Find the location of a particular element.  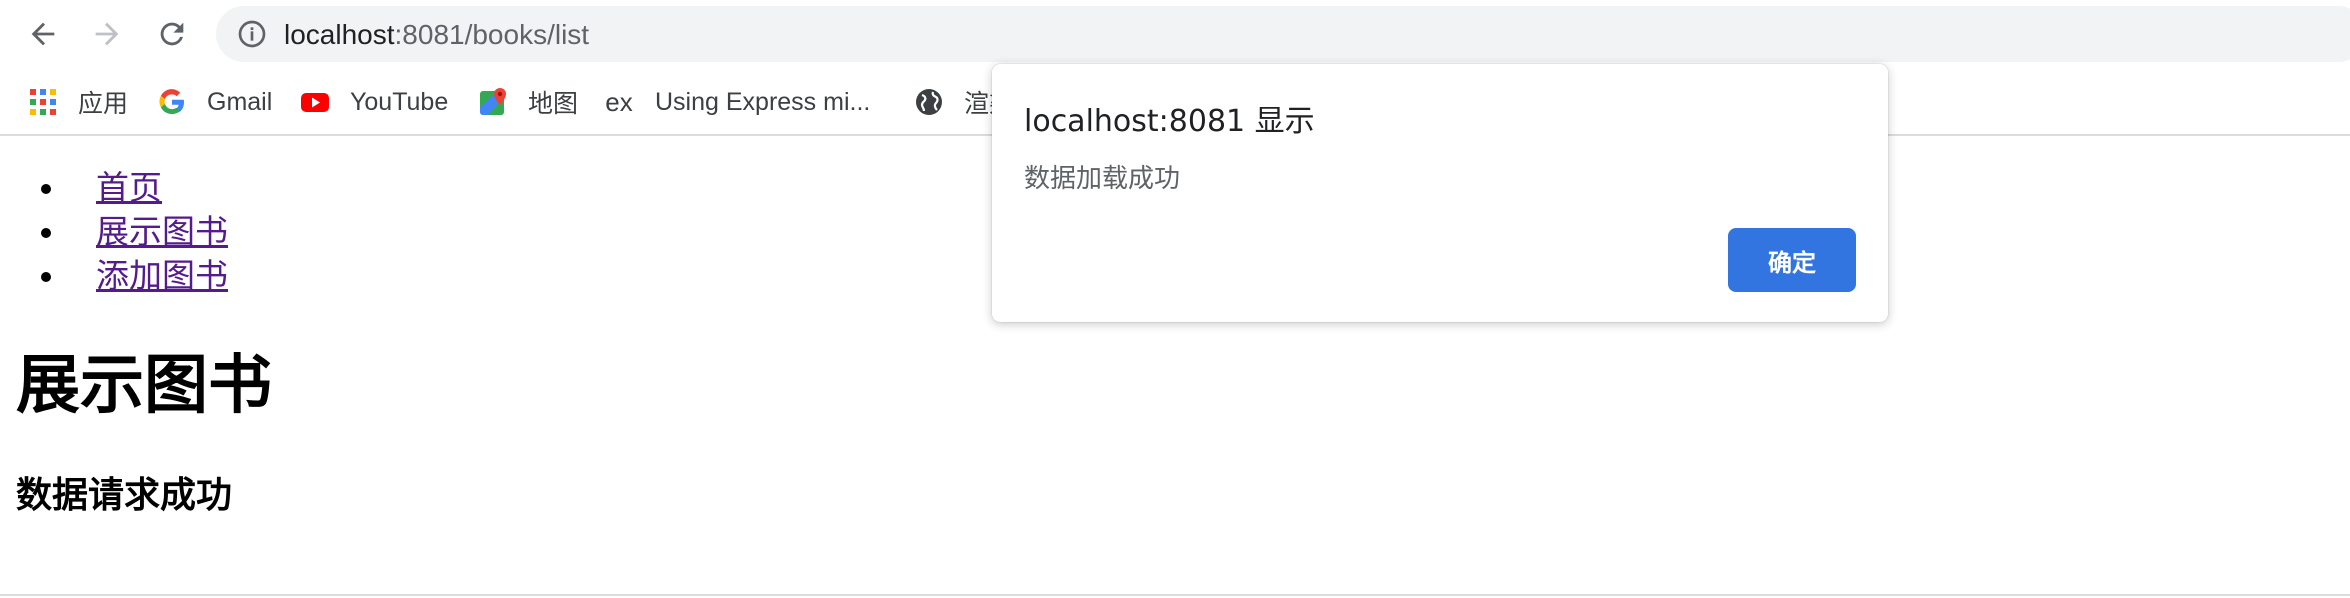

bookmark-maps: 地图 is located at coordinates (528, 102).